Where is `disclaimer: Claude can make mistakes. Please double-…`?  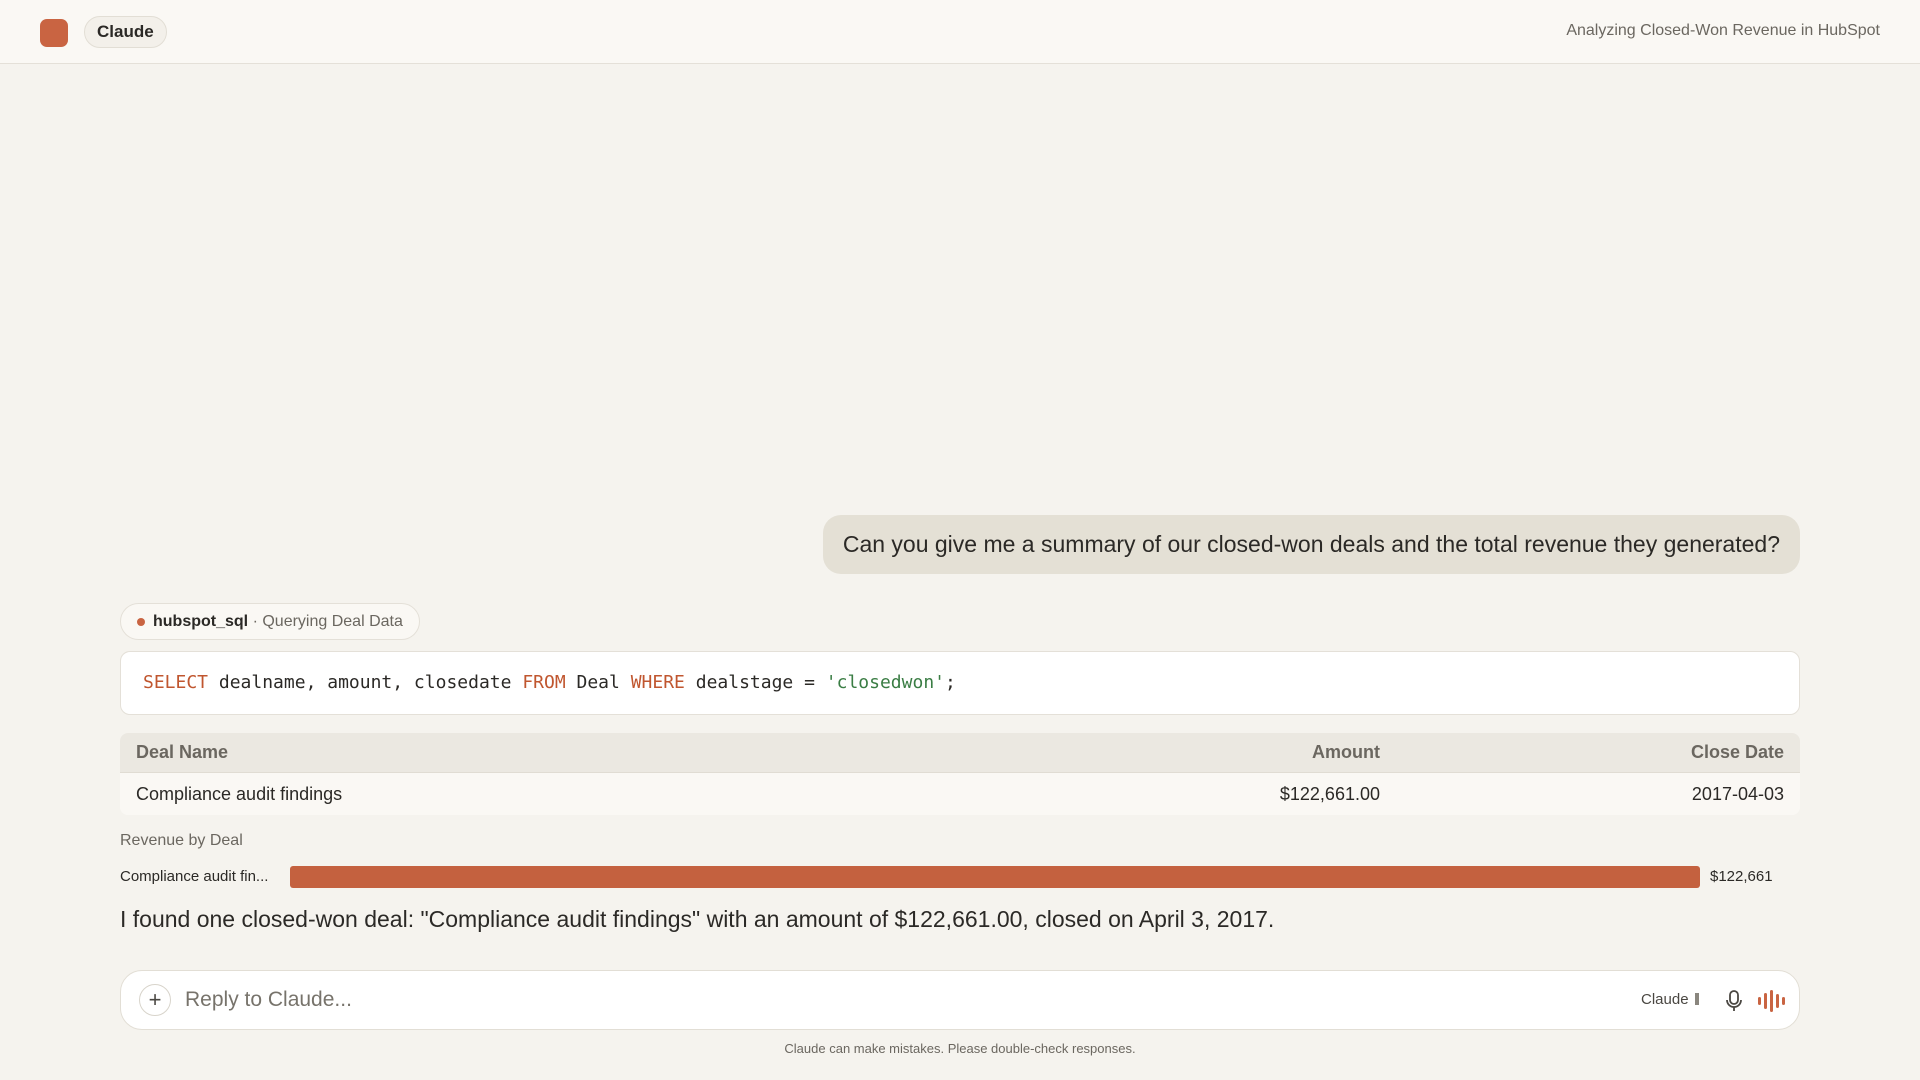
disclaimer: Claude can make mistakes. Please double-… is located at coordinates (960, 1048).